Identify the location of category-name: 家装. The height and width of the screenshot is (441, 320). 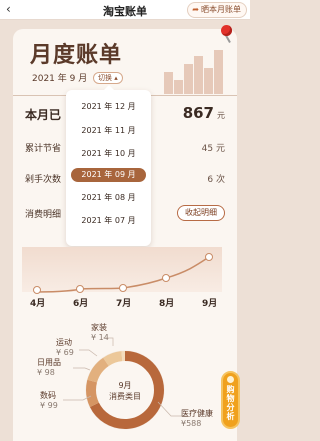
(99, 327).